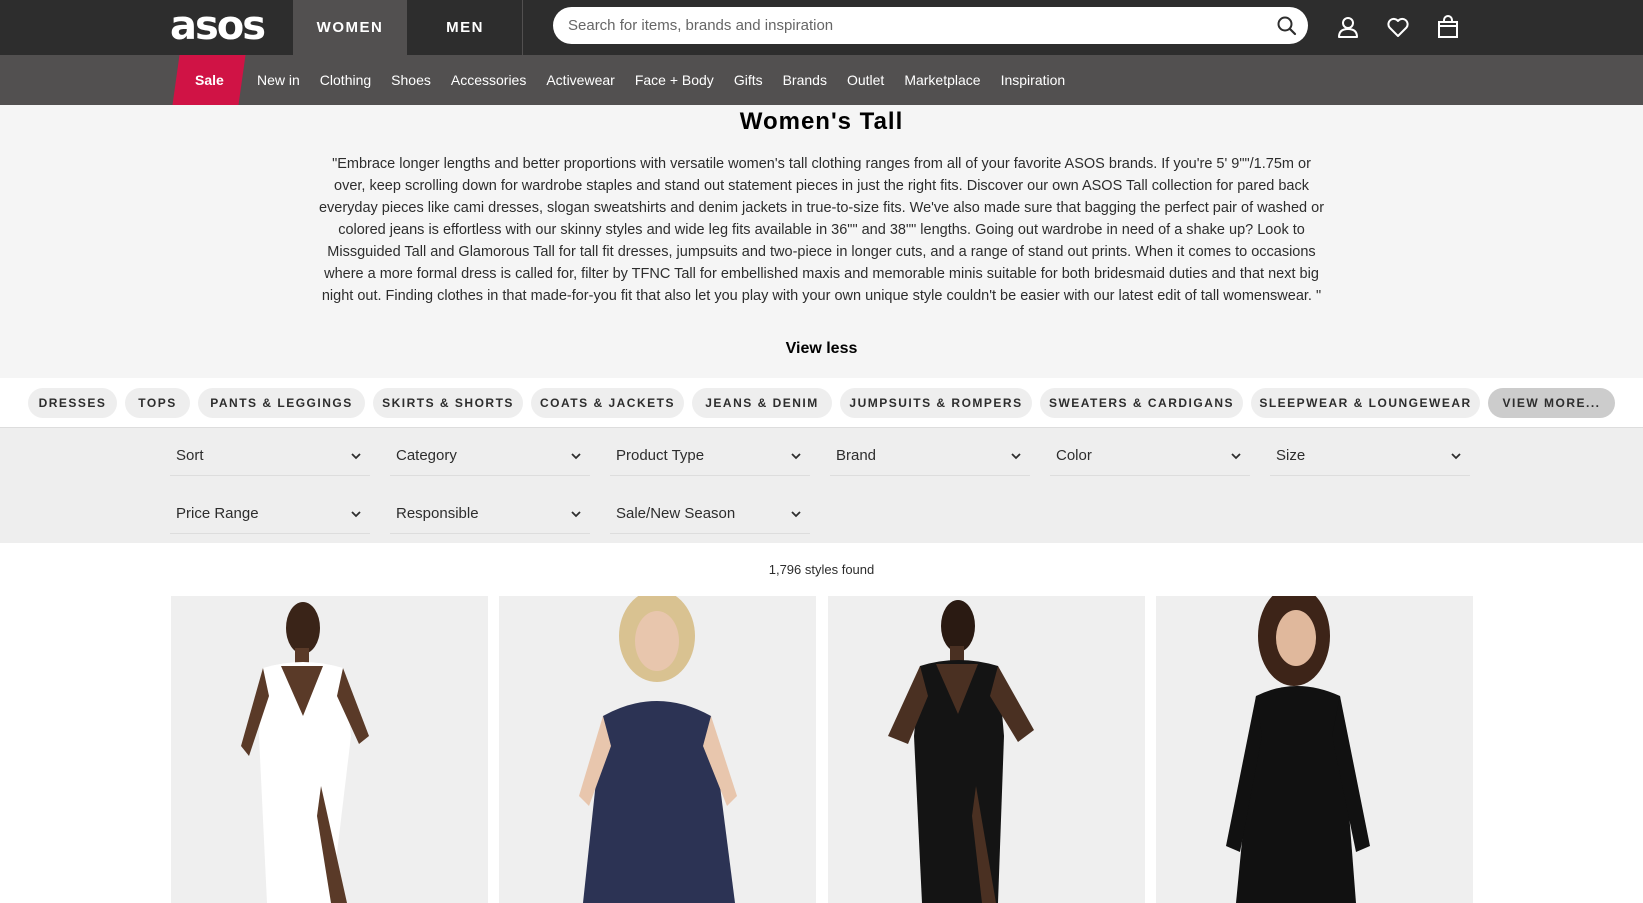 The width and height of the screenshot is (1643, 903). Describe the element at coordinates (437, 513) in the screenshot. I see `filter-label: Responsible` at that location.